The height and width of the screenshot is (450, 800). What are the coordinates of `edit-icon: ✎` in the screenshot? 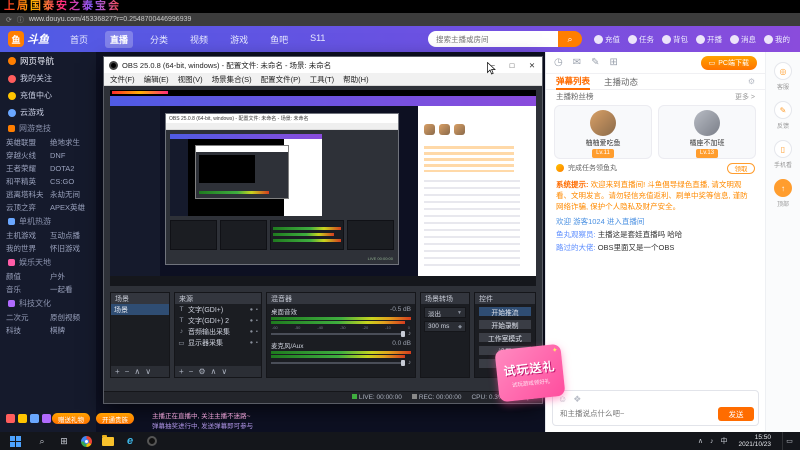 It's located at (595, 62).